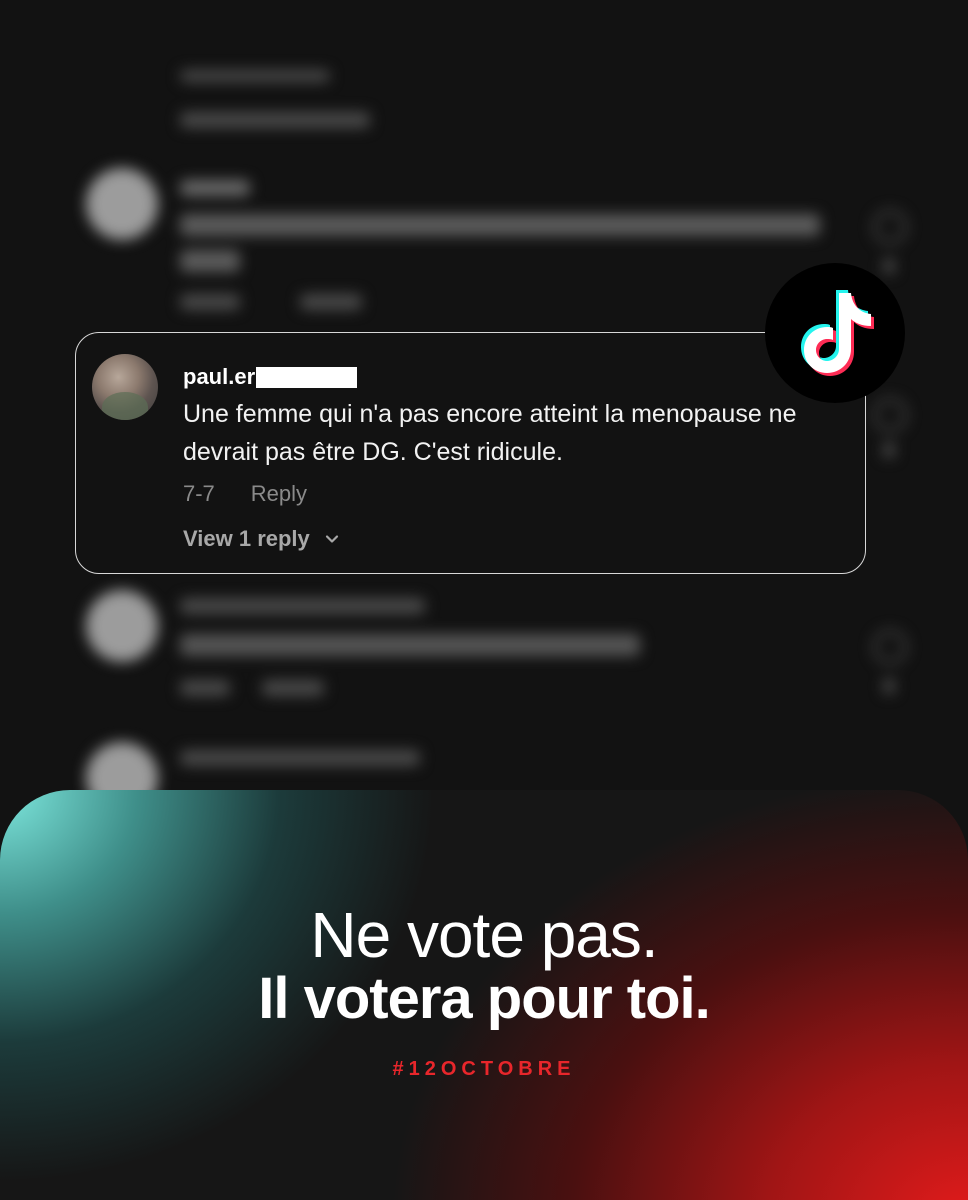  What do you see at coordinates (219, 377) in the screenshot?
I see `commenter-username: paul.er` at bounding box center [219, 377].